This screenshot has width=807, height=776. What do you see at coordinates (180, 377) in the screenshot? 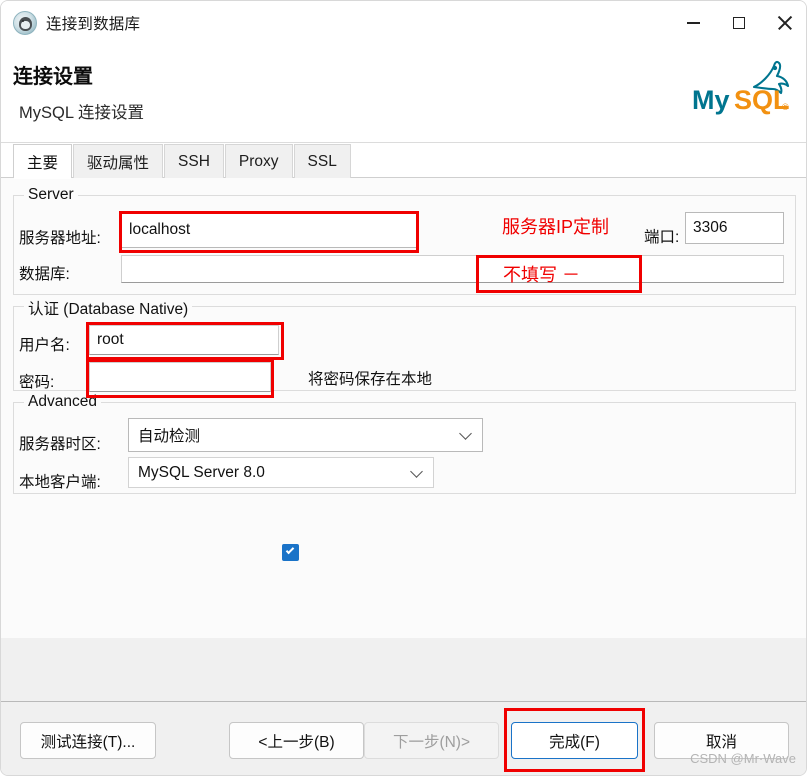
I see `password-input` at bounding box center [180, 377].